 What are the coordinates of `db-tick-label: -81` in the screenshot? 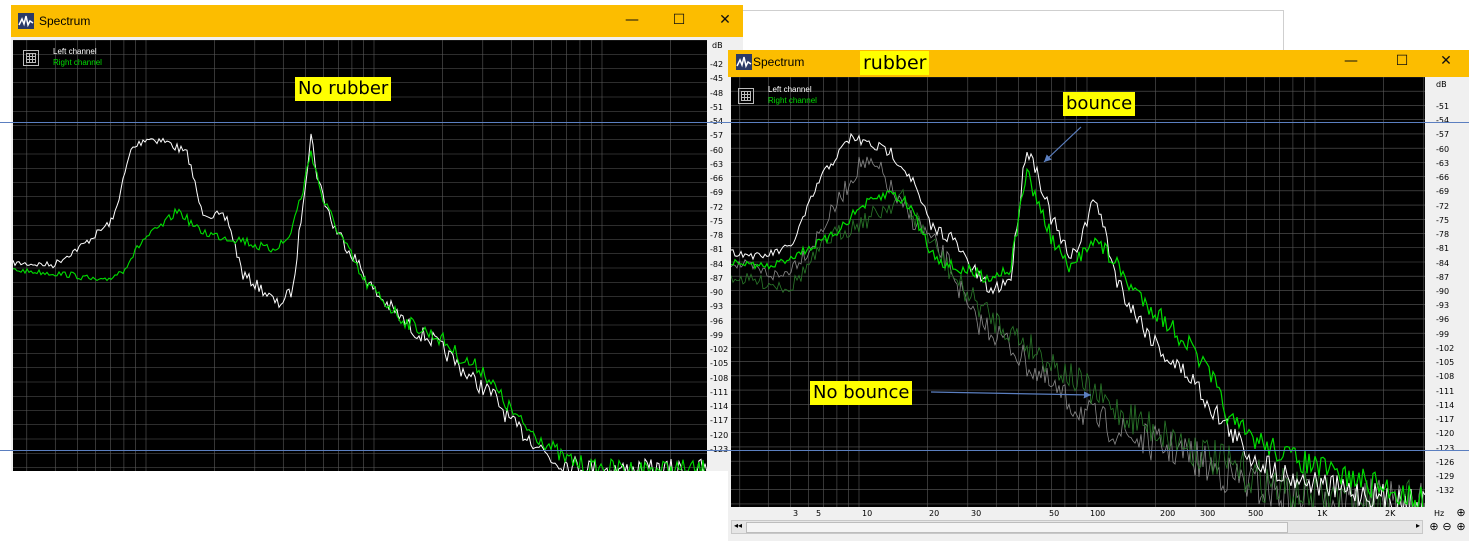 It's located at (717, 250).